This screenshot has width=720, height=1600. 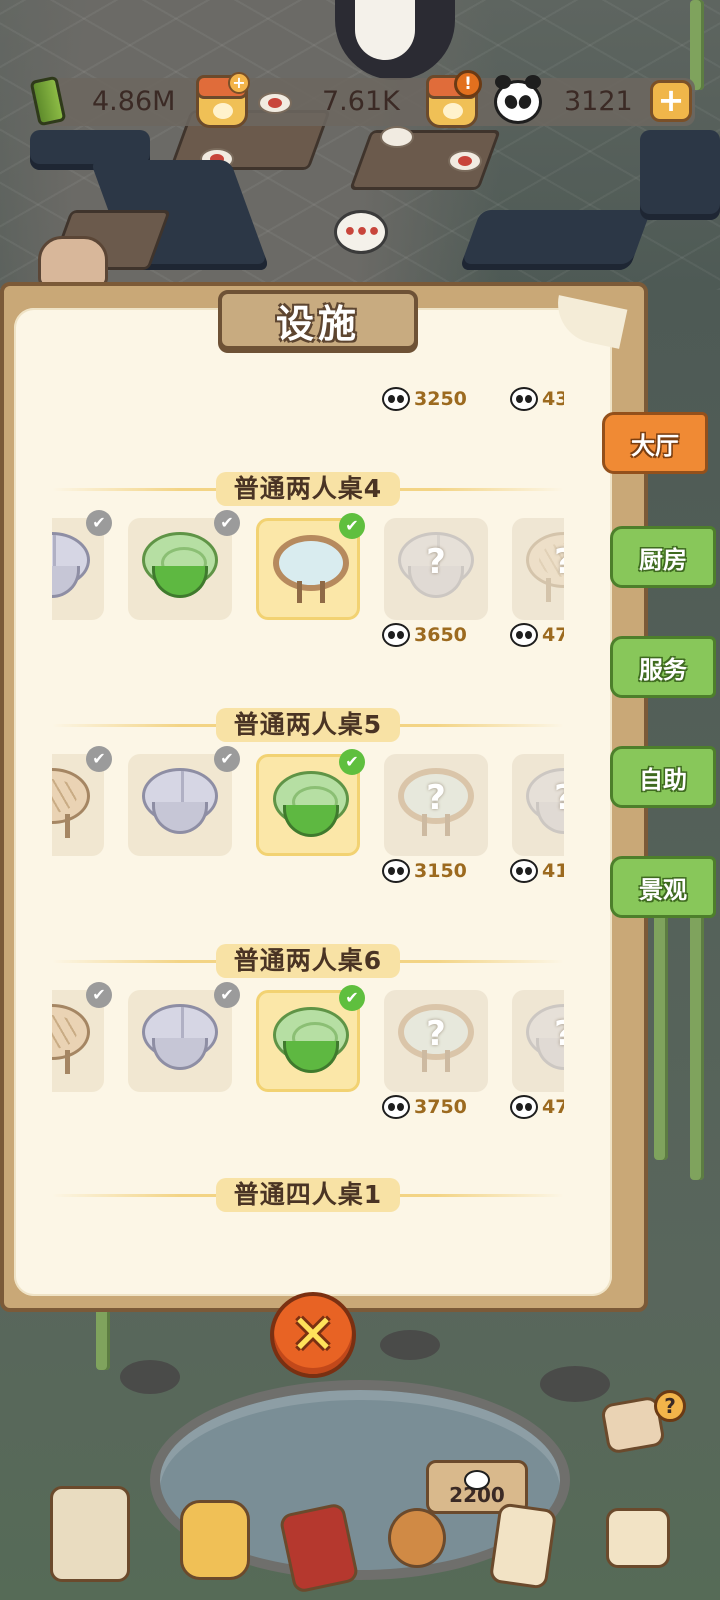 What do you see at coordinates (424, 635) in the screenshot?
I see `item-price: 3650` at bounding box center [424, 635].